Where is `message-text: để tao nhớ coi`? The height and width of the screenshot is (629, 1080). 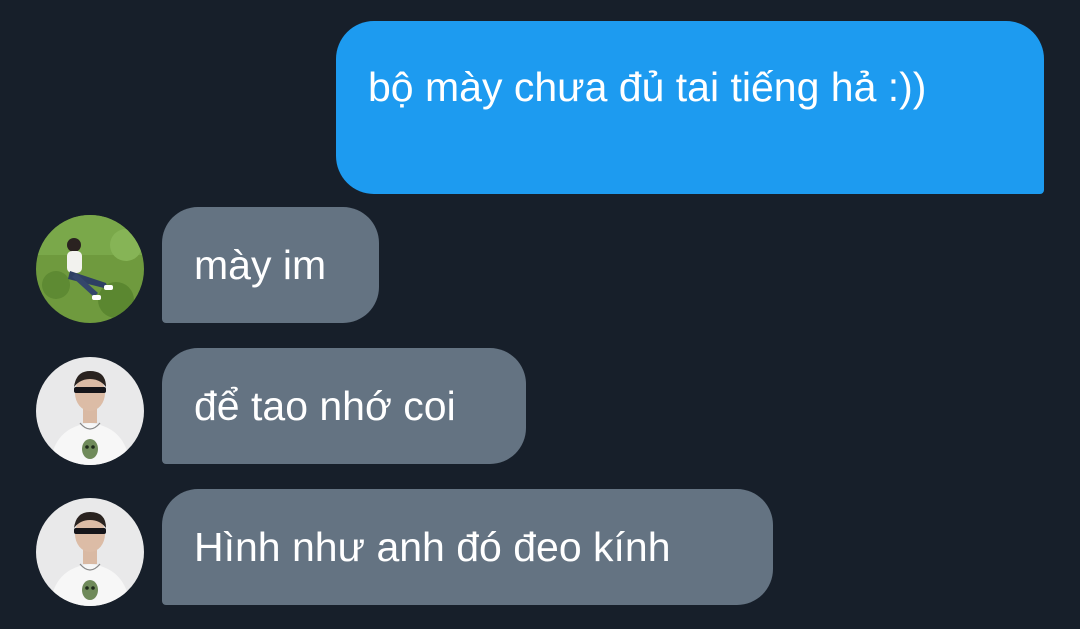 message-text: để tao nhớ coi is located at coordinates (325, 406).